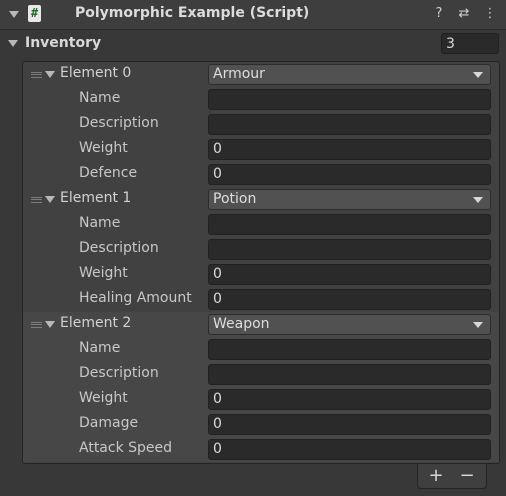  Describe the element at coordinates (439, 13) in the screenshot. I see `help-icon: ?` at that location.